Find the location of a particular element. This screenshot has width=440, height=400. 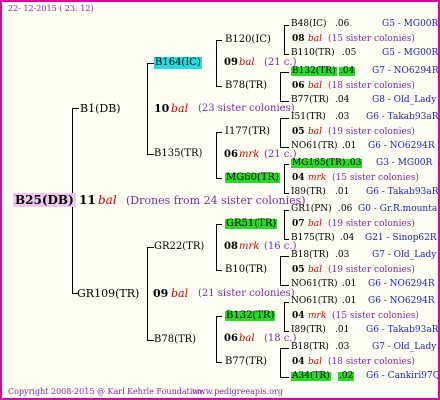

root-gen-number: 11 is located at coordinates (87, 200).